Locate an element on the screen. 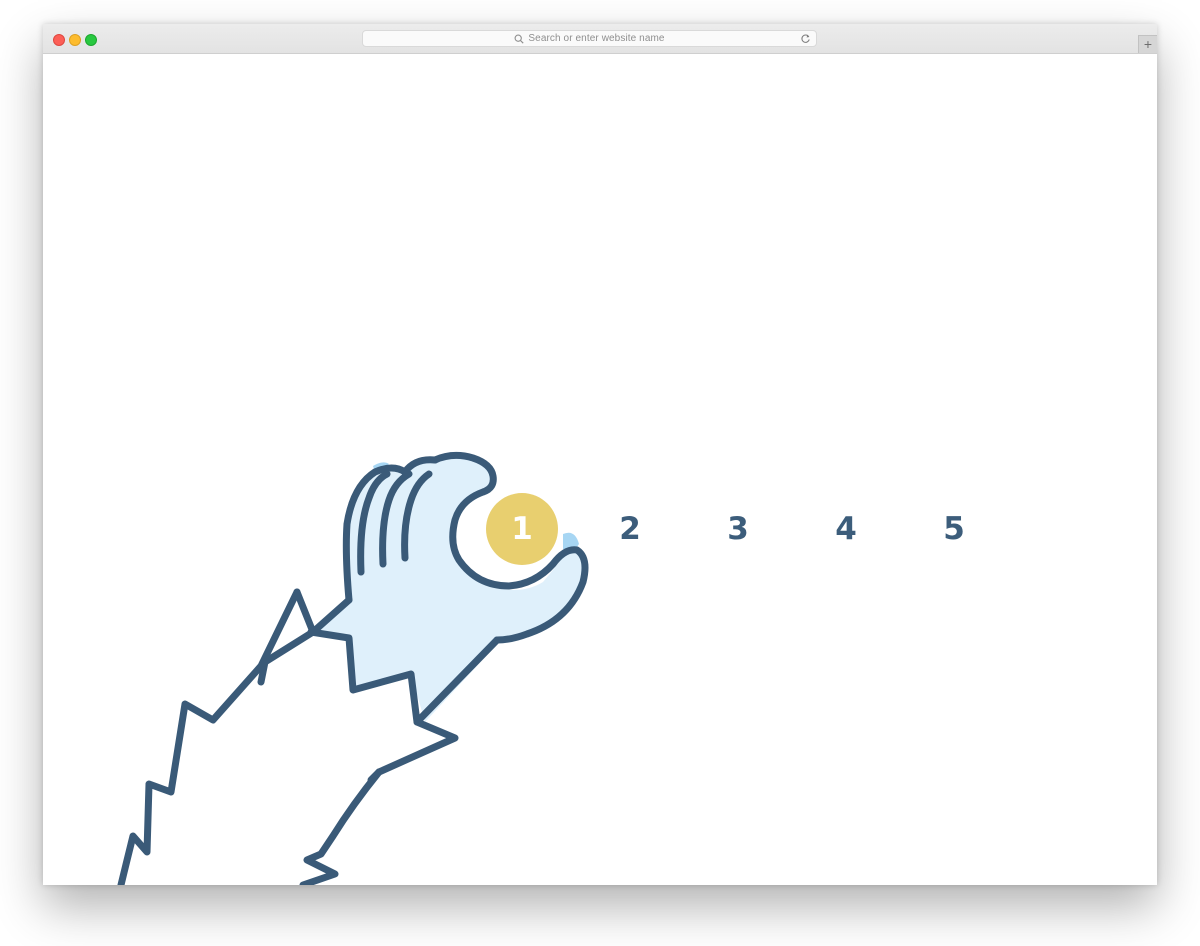  rating-option-4: 4 is located at coordinates (846, 529).